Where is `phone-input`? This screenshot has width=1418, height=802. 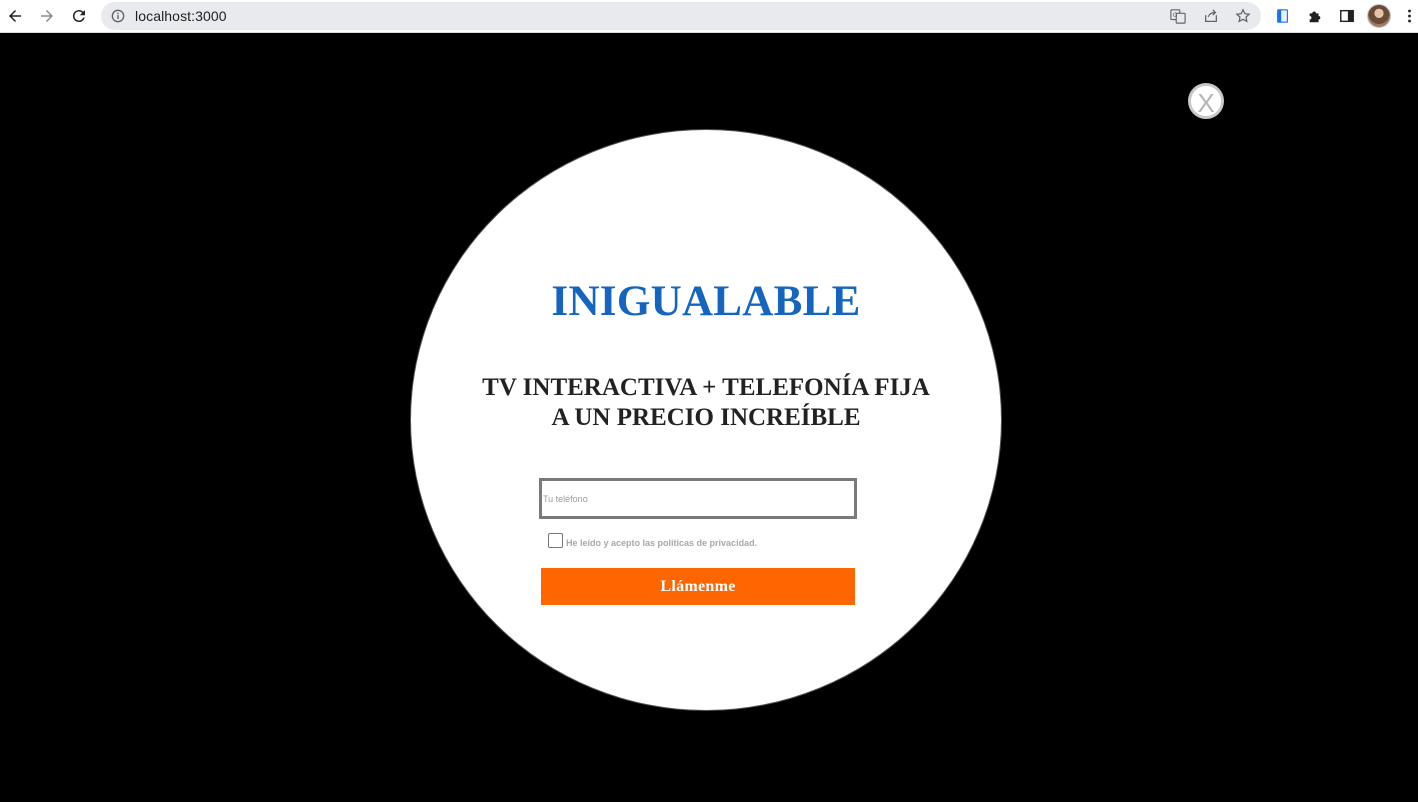
phone-input is located at coordinates (698, 498).